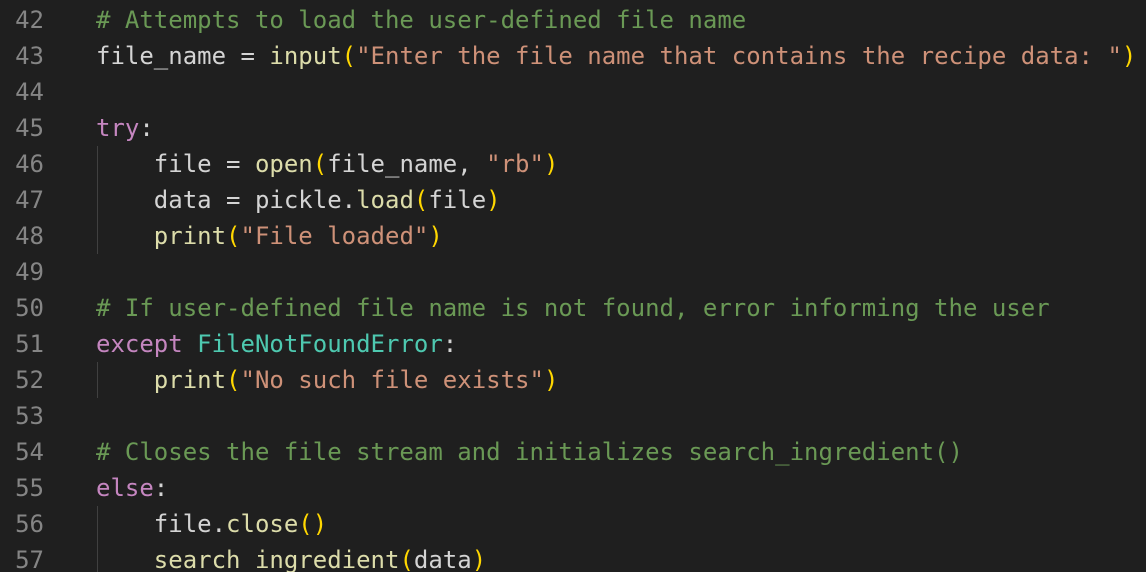 The image size is (1146, 572). I want to click on code-token: "rb", so click(515, 164).